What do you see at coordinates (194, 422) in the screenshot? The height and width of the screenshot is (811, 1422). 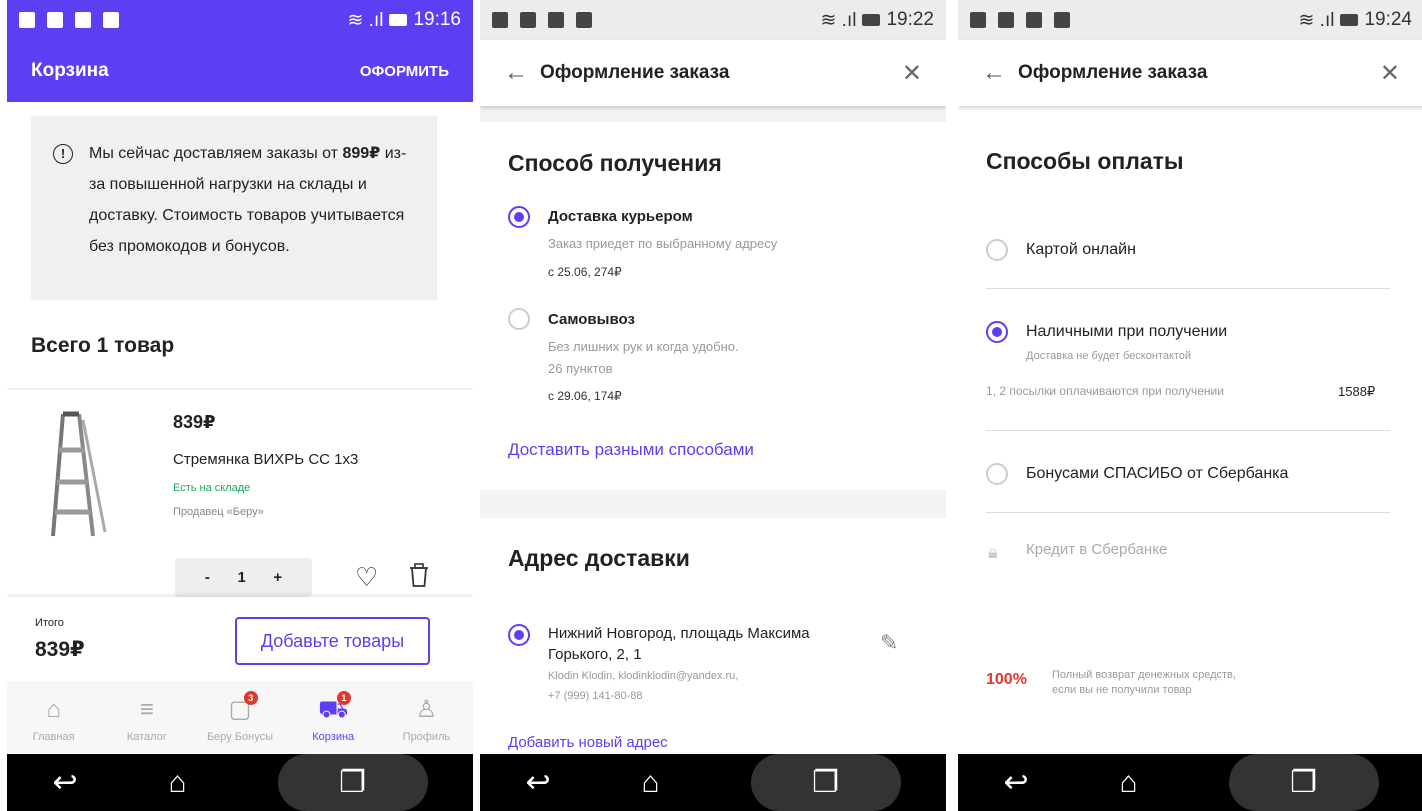 I see `product-price: 839₽` at bounding box center [194, 422].